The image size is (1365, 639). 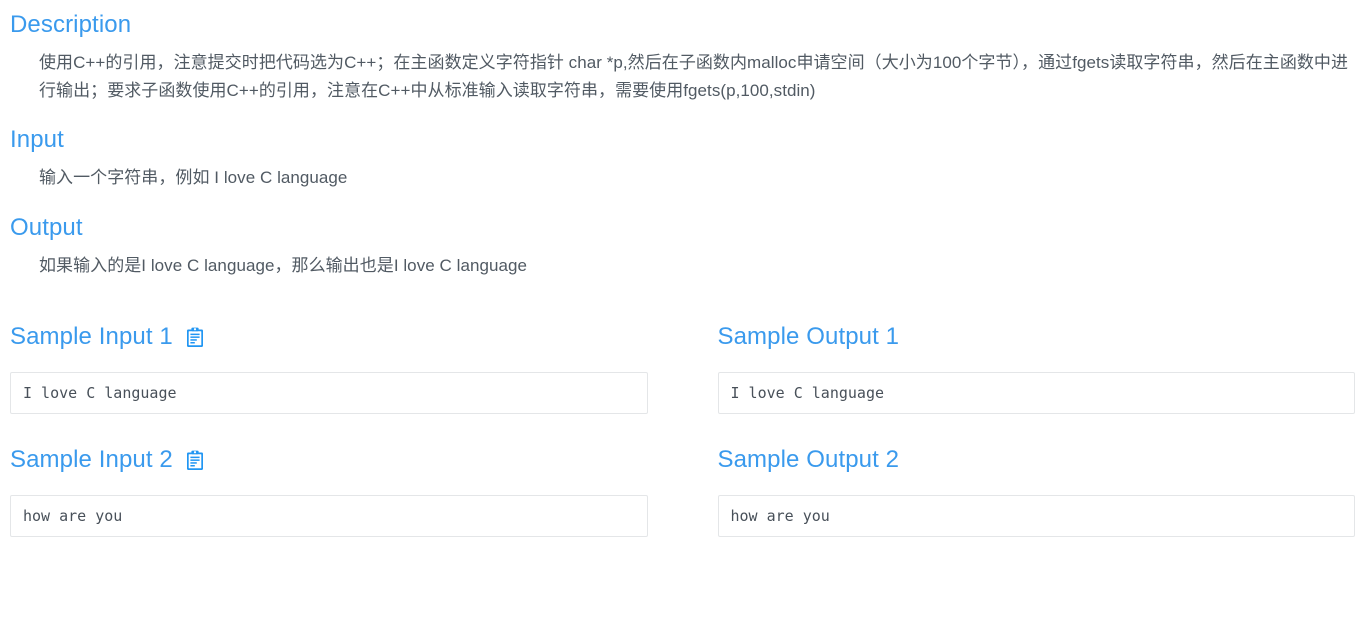 I want to click on sample-input-header: Sample Input 1, so click(x=329, y=337).